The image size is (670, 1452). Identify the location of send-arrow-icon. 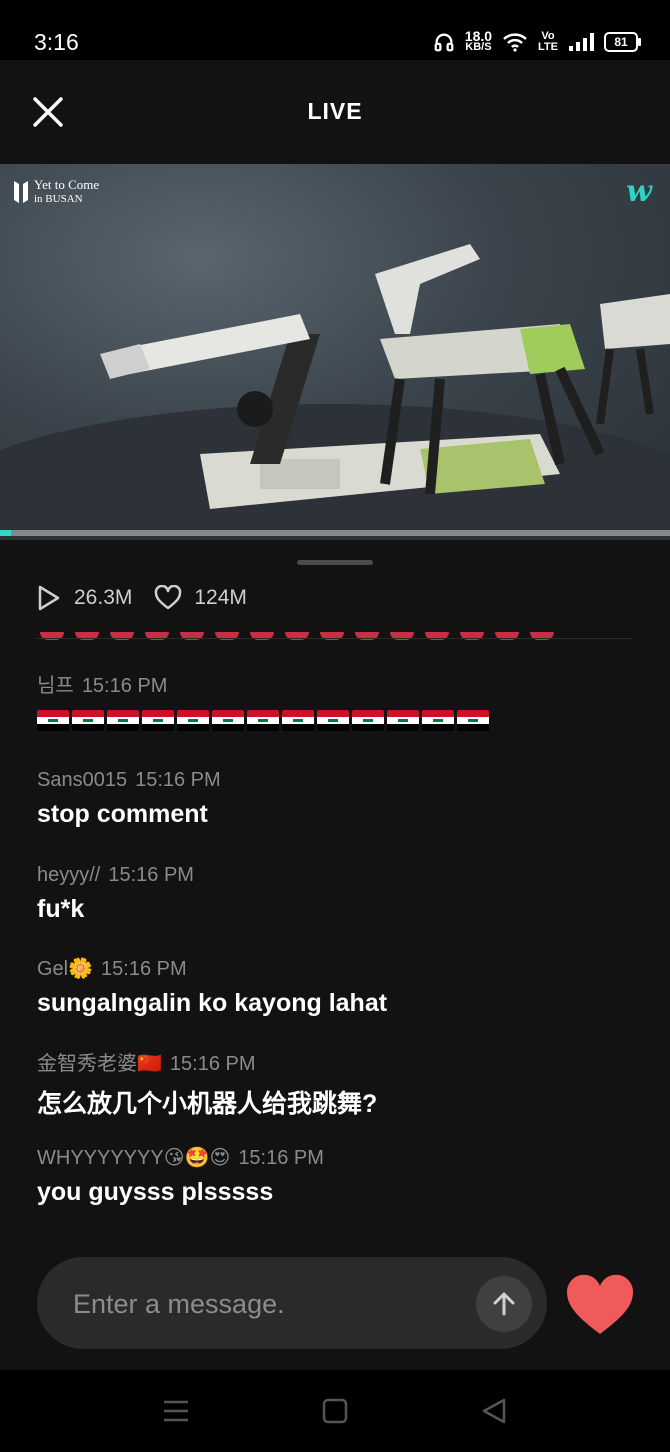
(504, 1304).